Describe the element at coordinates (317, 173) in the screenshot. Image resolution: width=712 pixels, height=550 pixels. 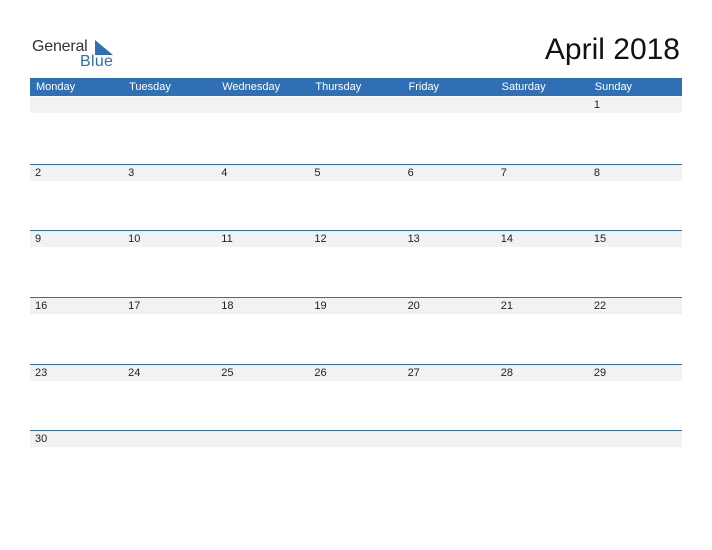
I see `day-number: 5` at that location.